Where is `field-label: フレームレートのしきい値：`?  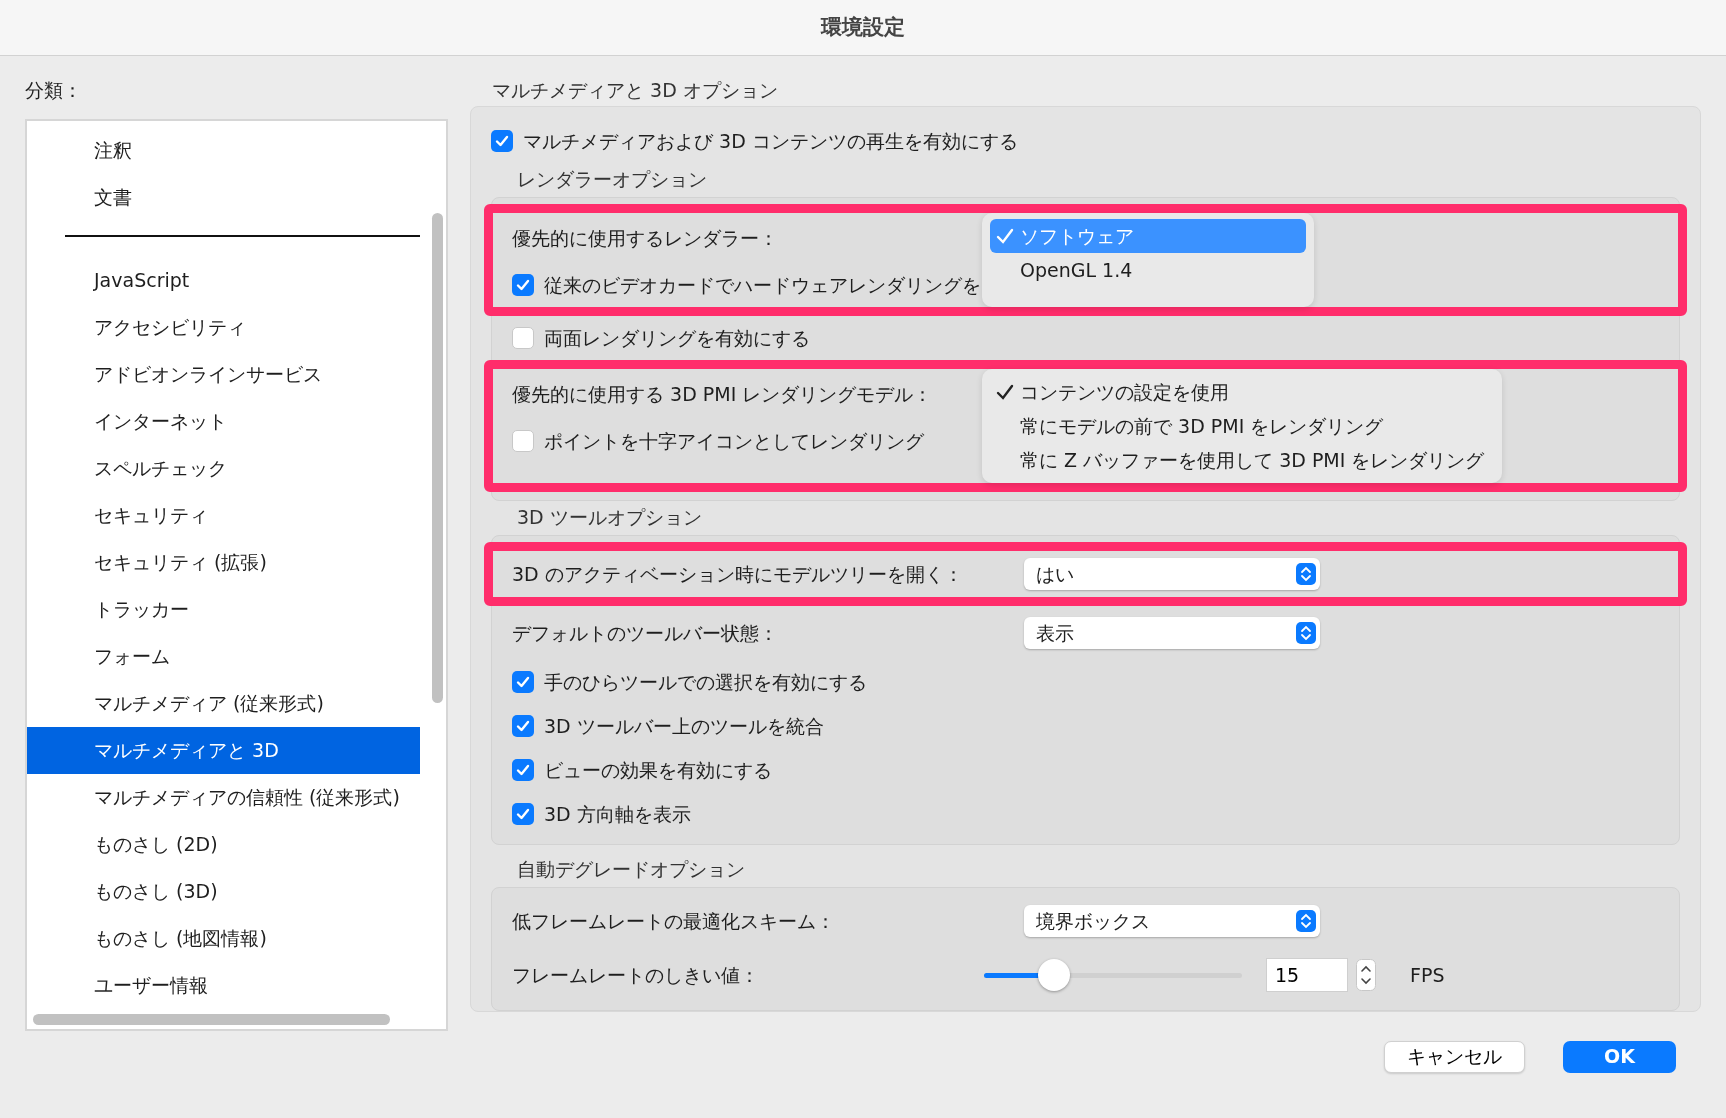 field-label: フレームレートのしきい値： is located at coordinates (636, 975).